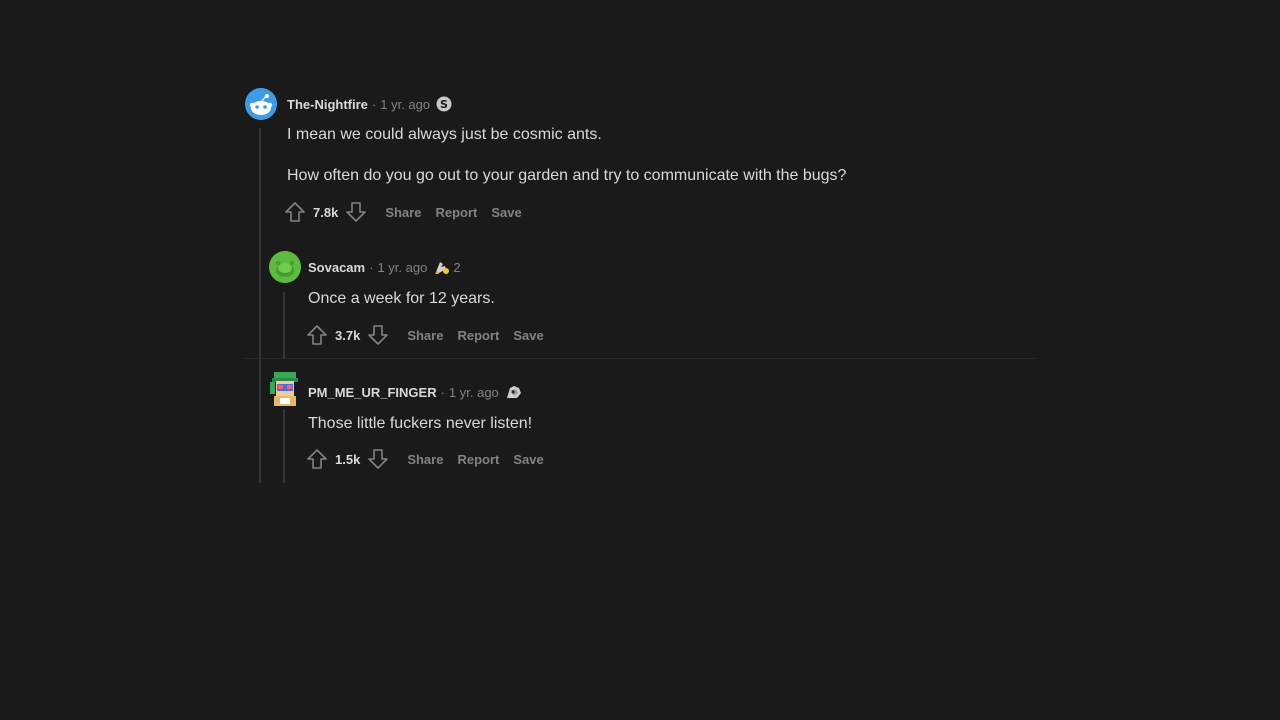  I want to click on award: 2, so click(447, 267).